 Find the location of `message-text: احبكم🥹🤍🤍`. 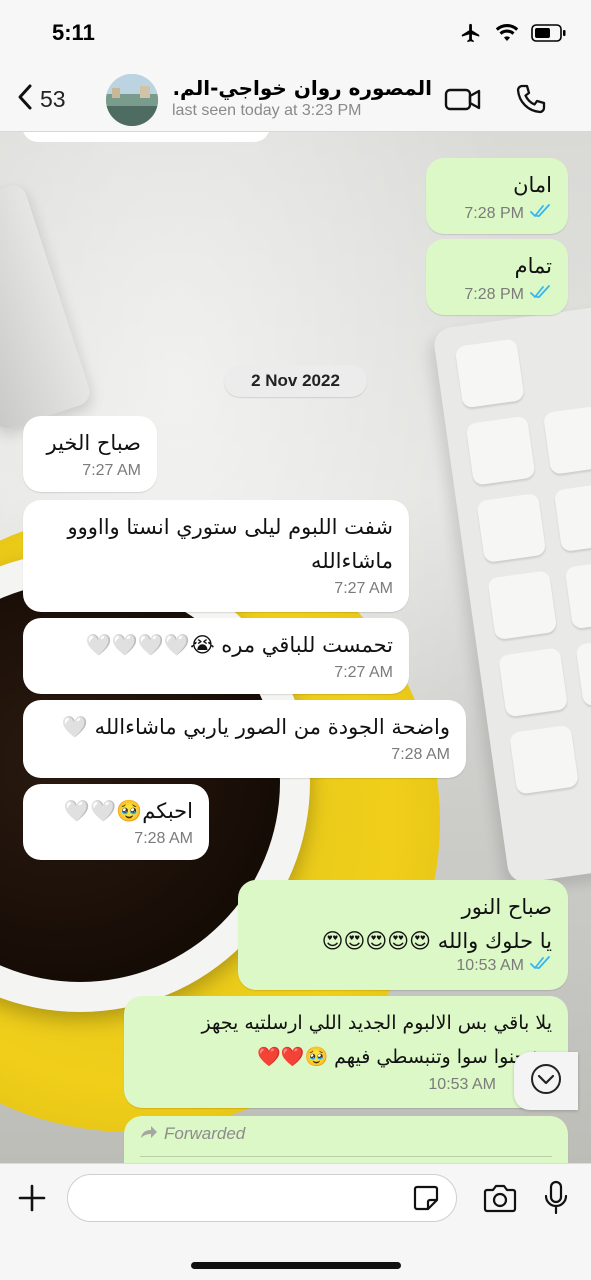

message-text: احبكم🥹🤍🤍 is located at coordinates (128, 811).